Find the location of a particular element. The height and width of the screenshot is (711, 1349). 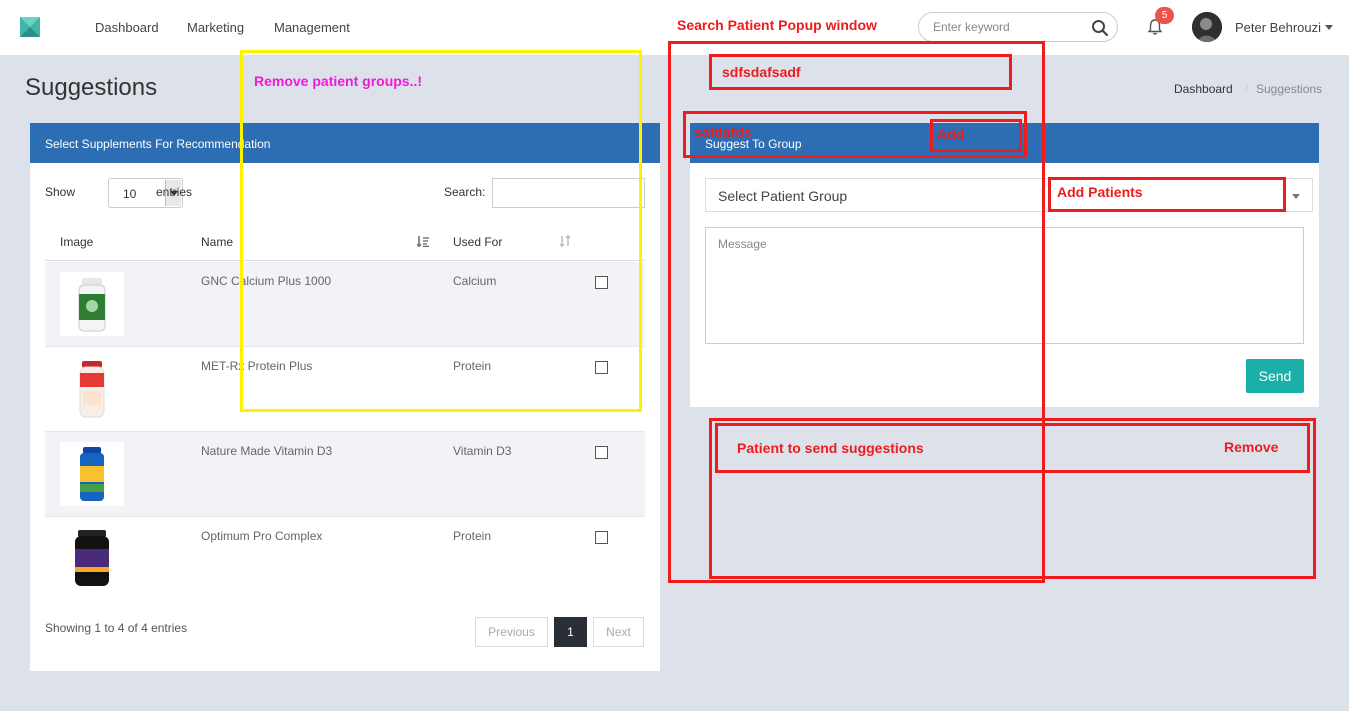

product-name: Optimum Pro Complex is located at coordinates (262, 536).